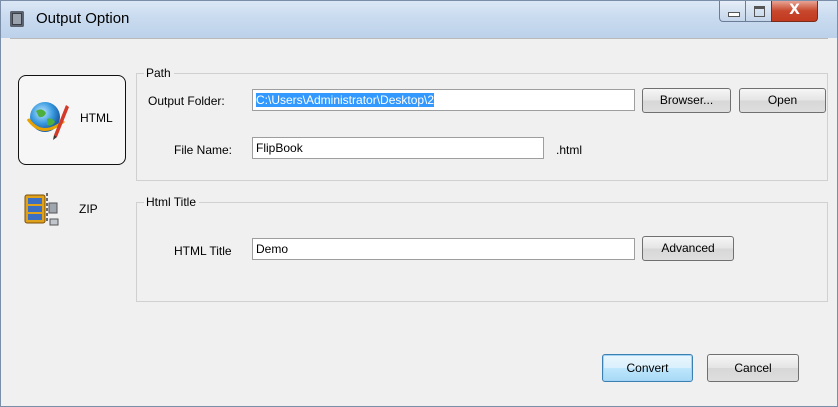 This screenshot has width=838, height=407. Describe the element at coordinates (83, 18) in the screenshot. I see `window-title: Output Option` at that location.